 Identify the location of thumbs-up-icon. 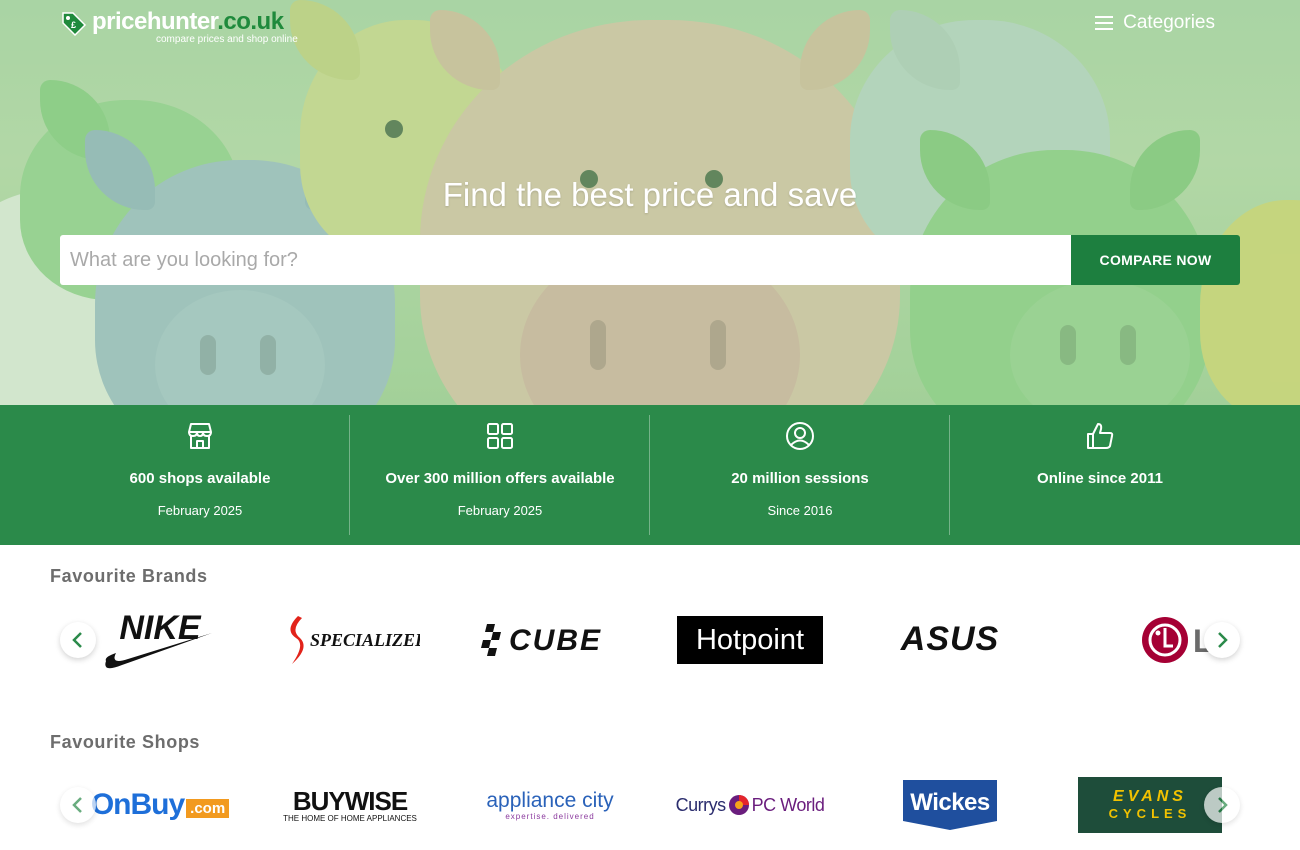
(1100, 436).